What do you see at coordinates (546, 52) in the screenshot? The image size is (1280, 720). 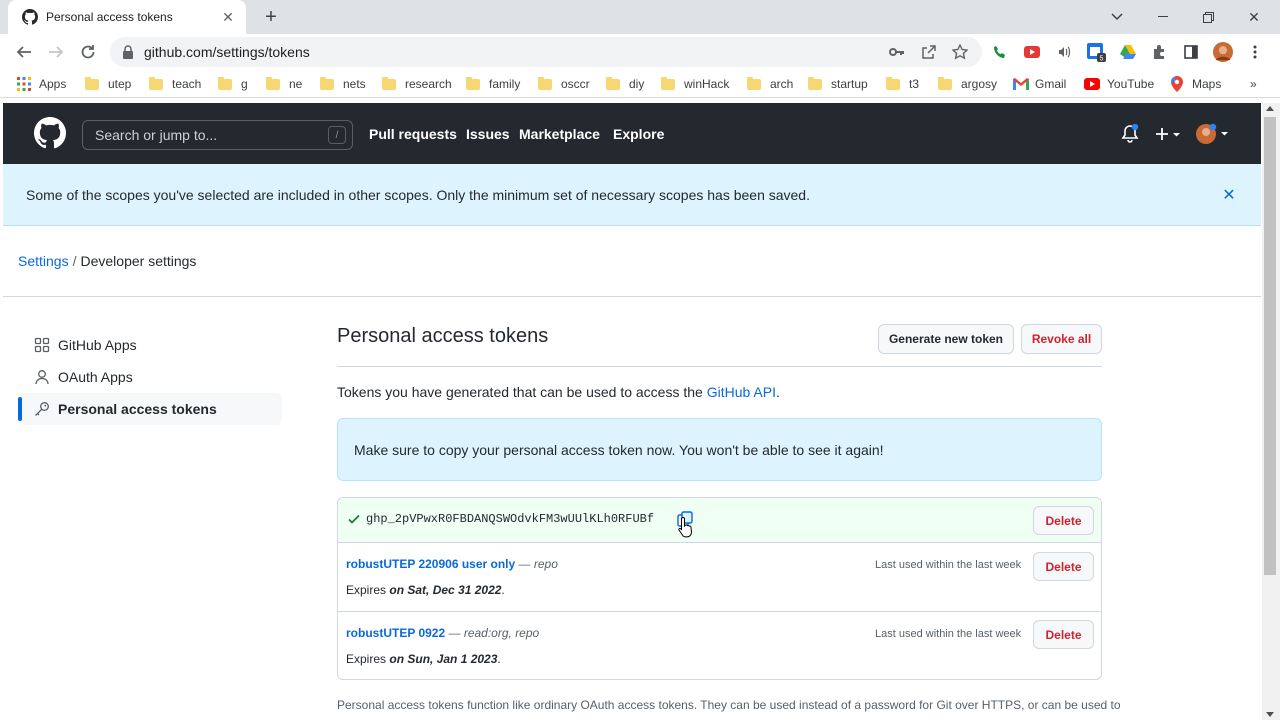 I see `address-bar: github.com/settings/tokens` at bounding box center [546, 52].